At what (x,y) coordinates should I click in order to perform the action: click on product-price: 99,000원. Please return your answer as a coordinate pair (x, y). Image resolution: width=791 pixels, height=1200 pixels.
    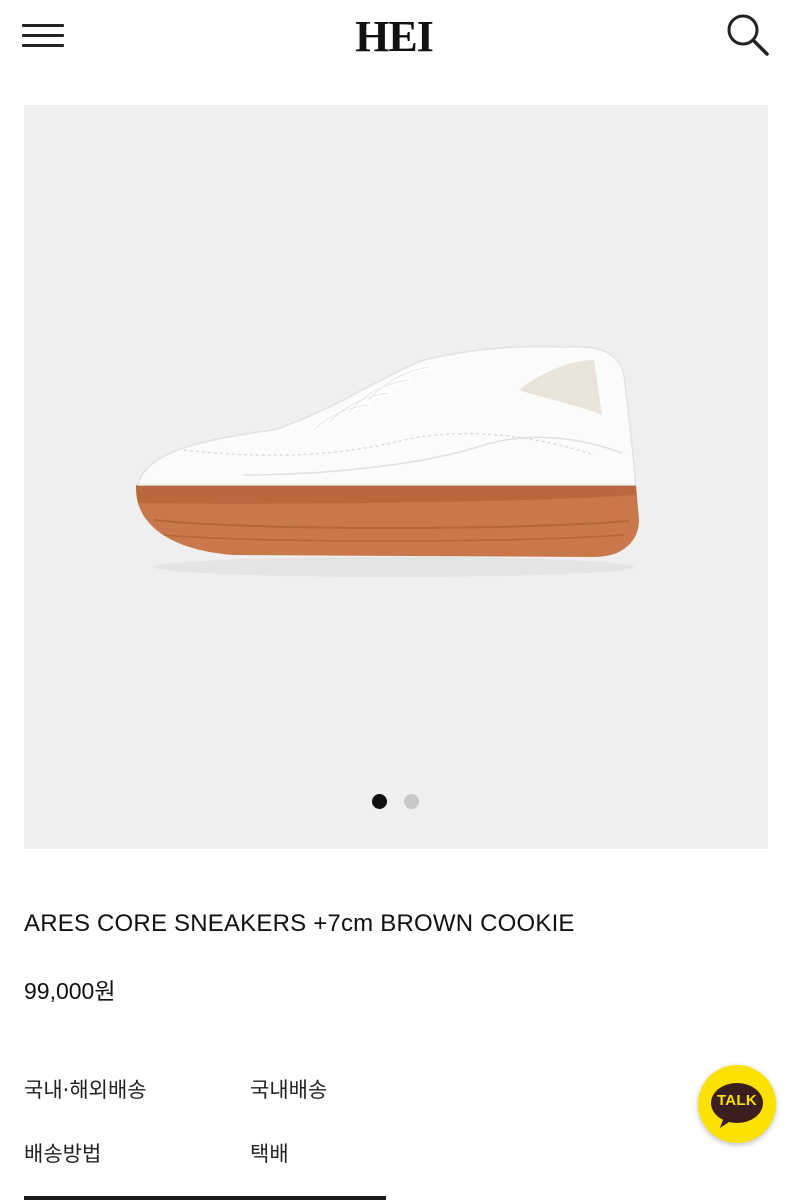
    Looking at the image, I should click on (70, 991).